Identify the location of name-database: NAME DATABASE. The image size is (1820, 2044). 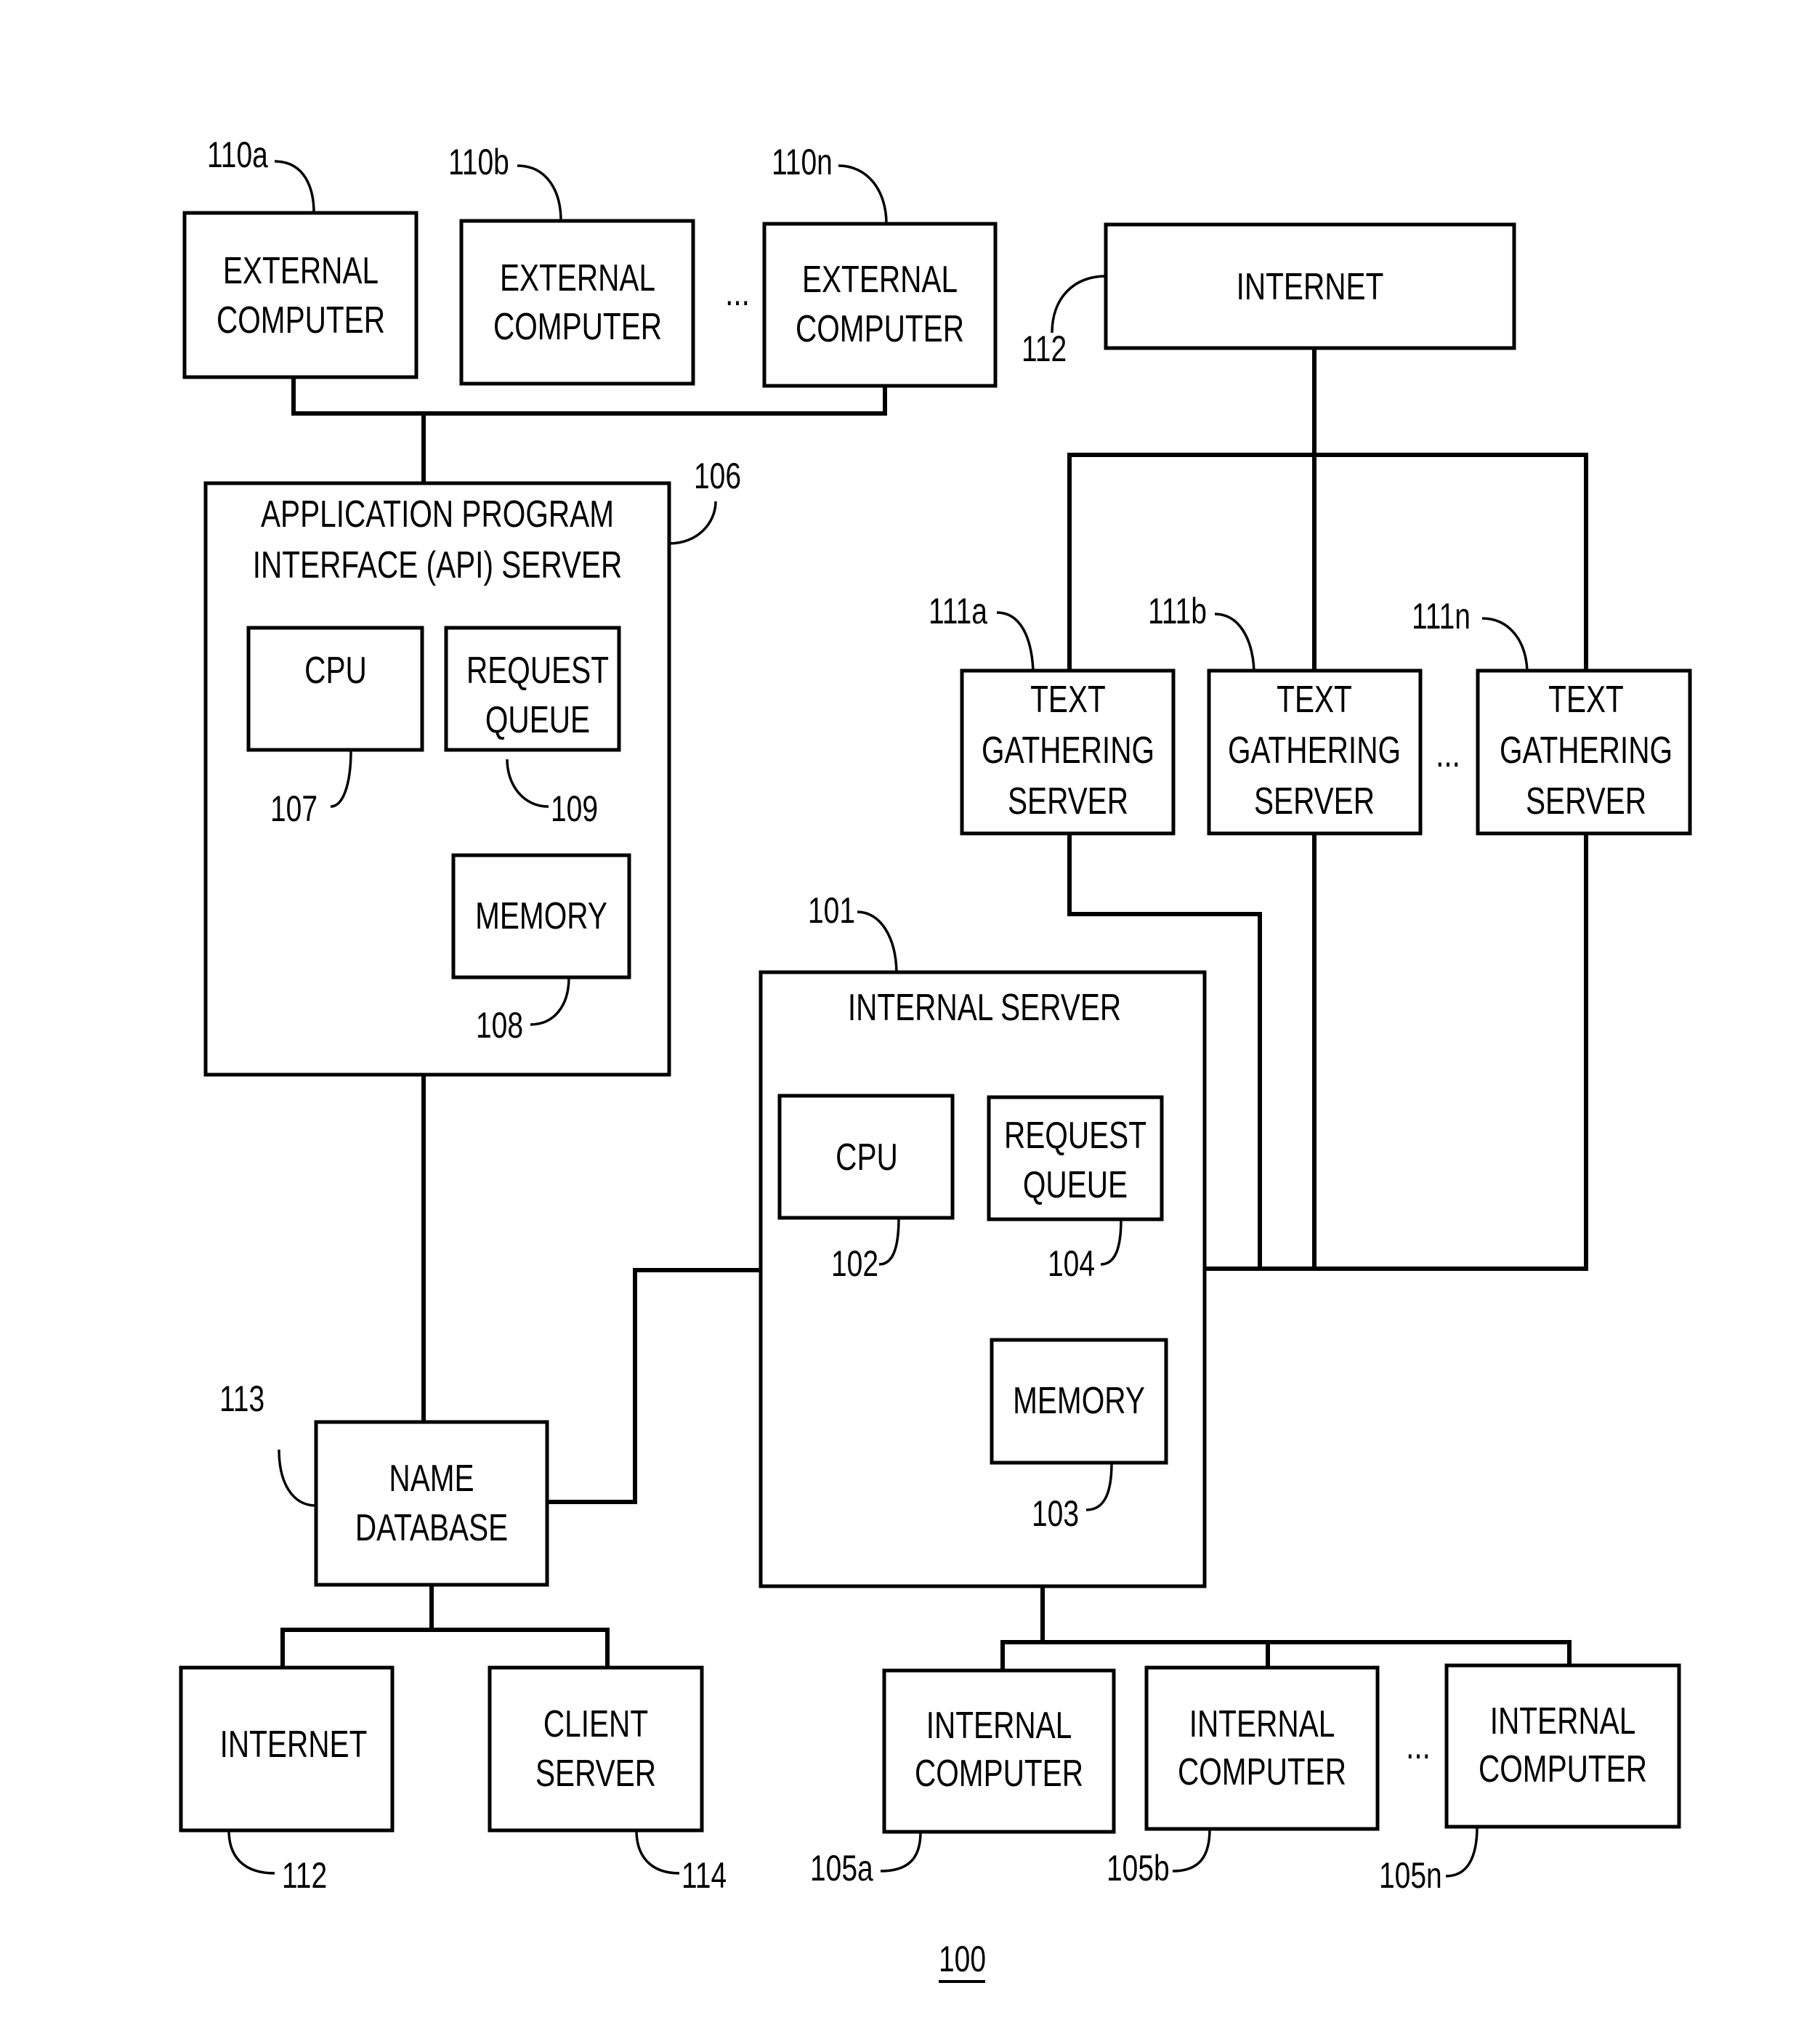
(431, 1503).